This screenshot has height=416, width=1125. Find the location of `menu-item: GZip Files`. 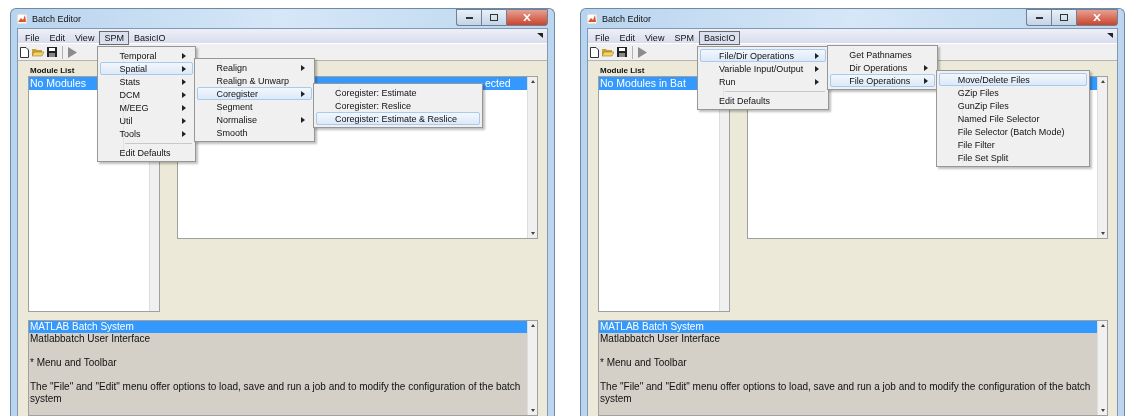

menu-item: GZip Files is located at coordinates (1013, 92).